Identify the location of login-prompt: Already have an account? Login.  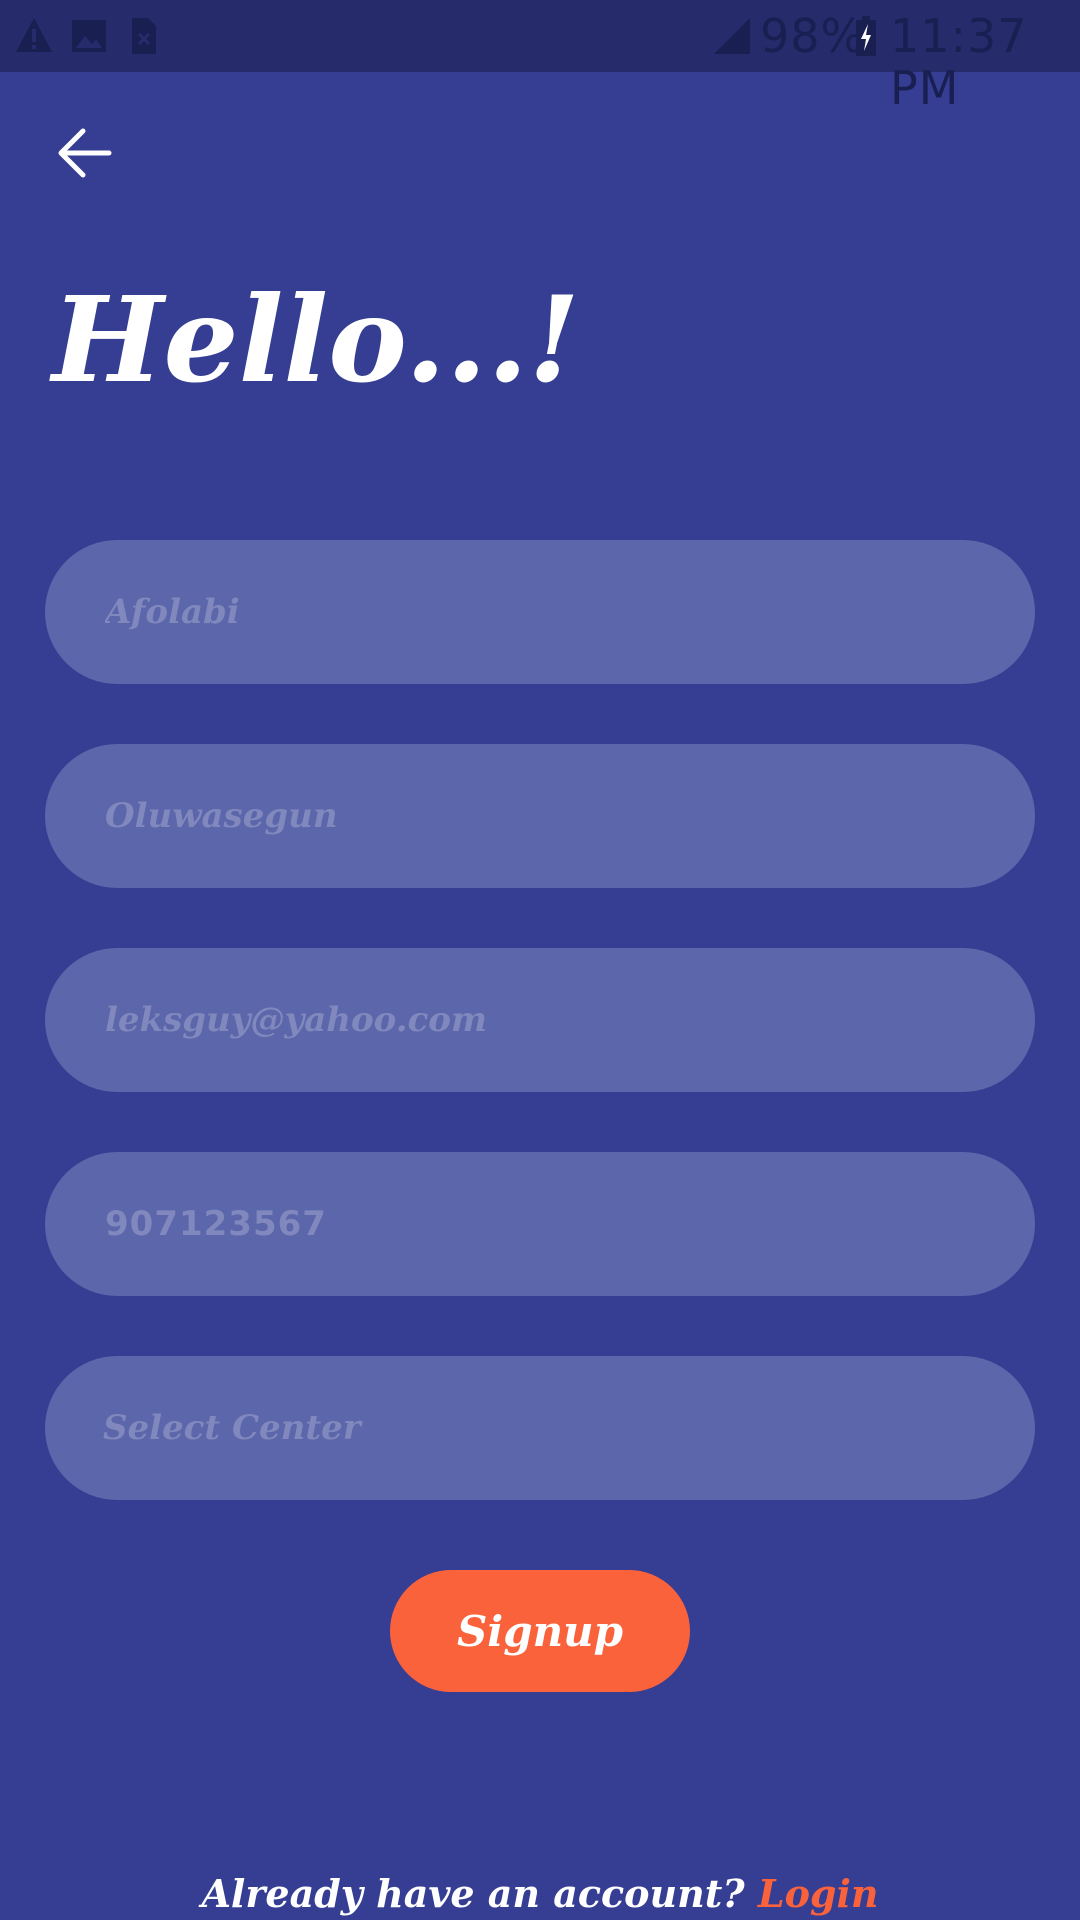
(540, 1893).